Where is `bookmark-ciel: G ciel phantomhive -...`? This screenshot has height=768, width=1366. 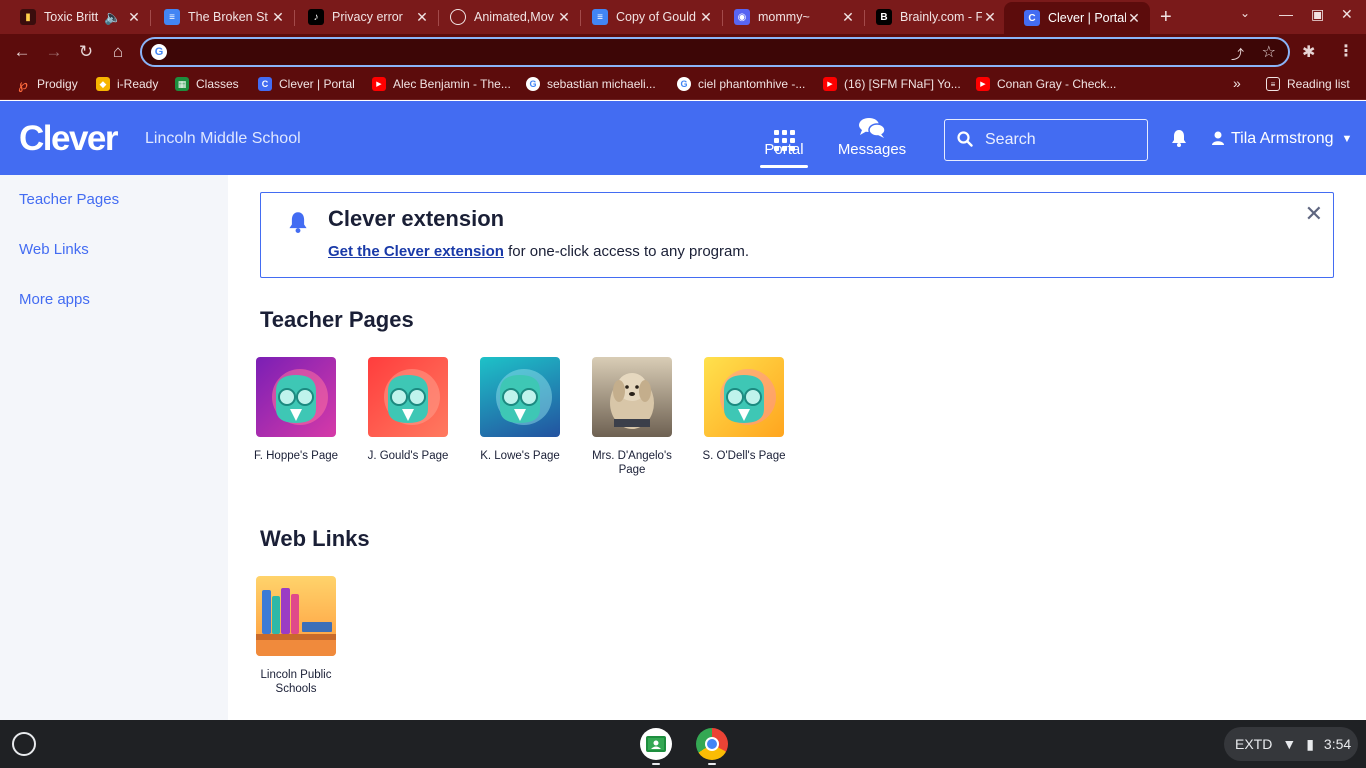
bookmark-ciel: G ciel phantomhive -... is located at coordinates (741, 84).